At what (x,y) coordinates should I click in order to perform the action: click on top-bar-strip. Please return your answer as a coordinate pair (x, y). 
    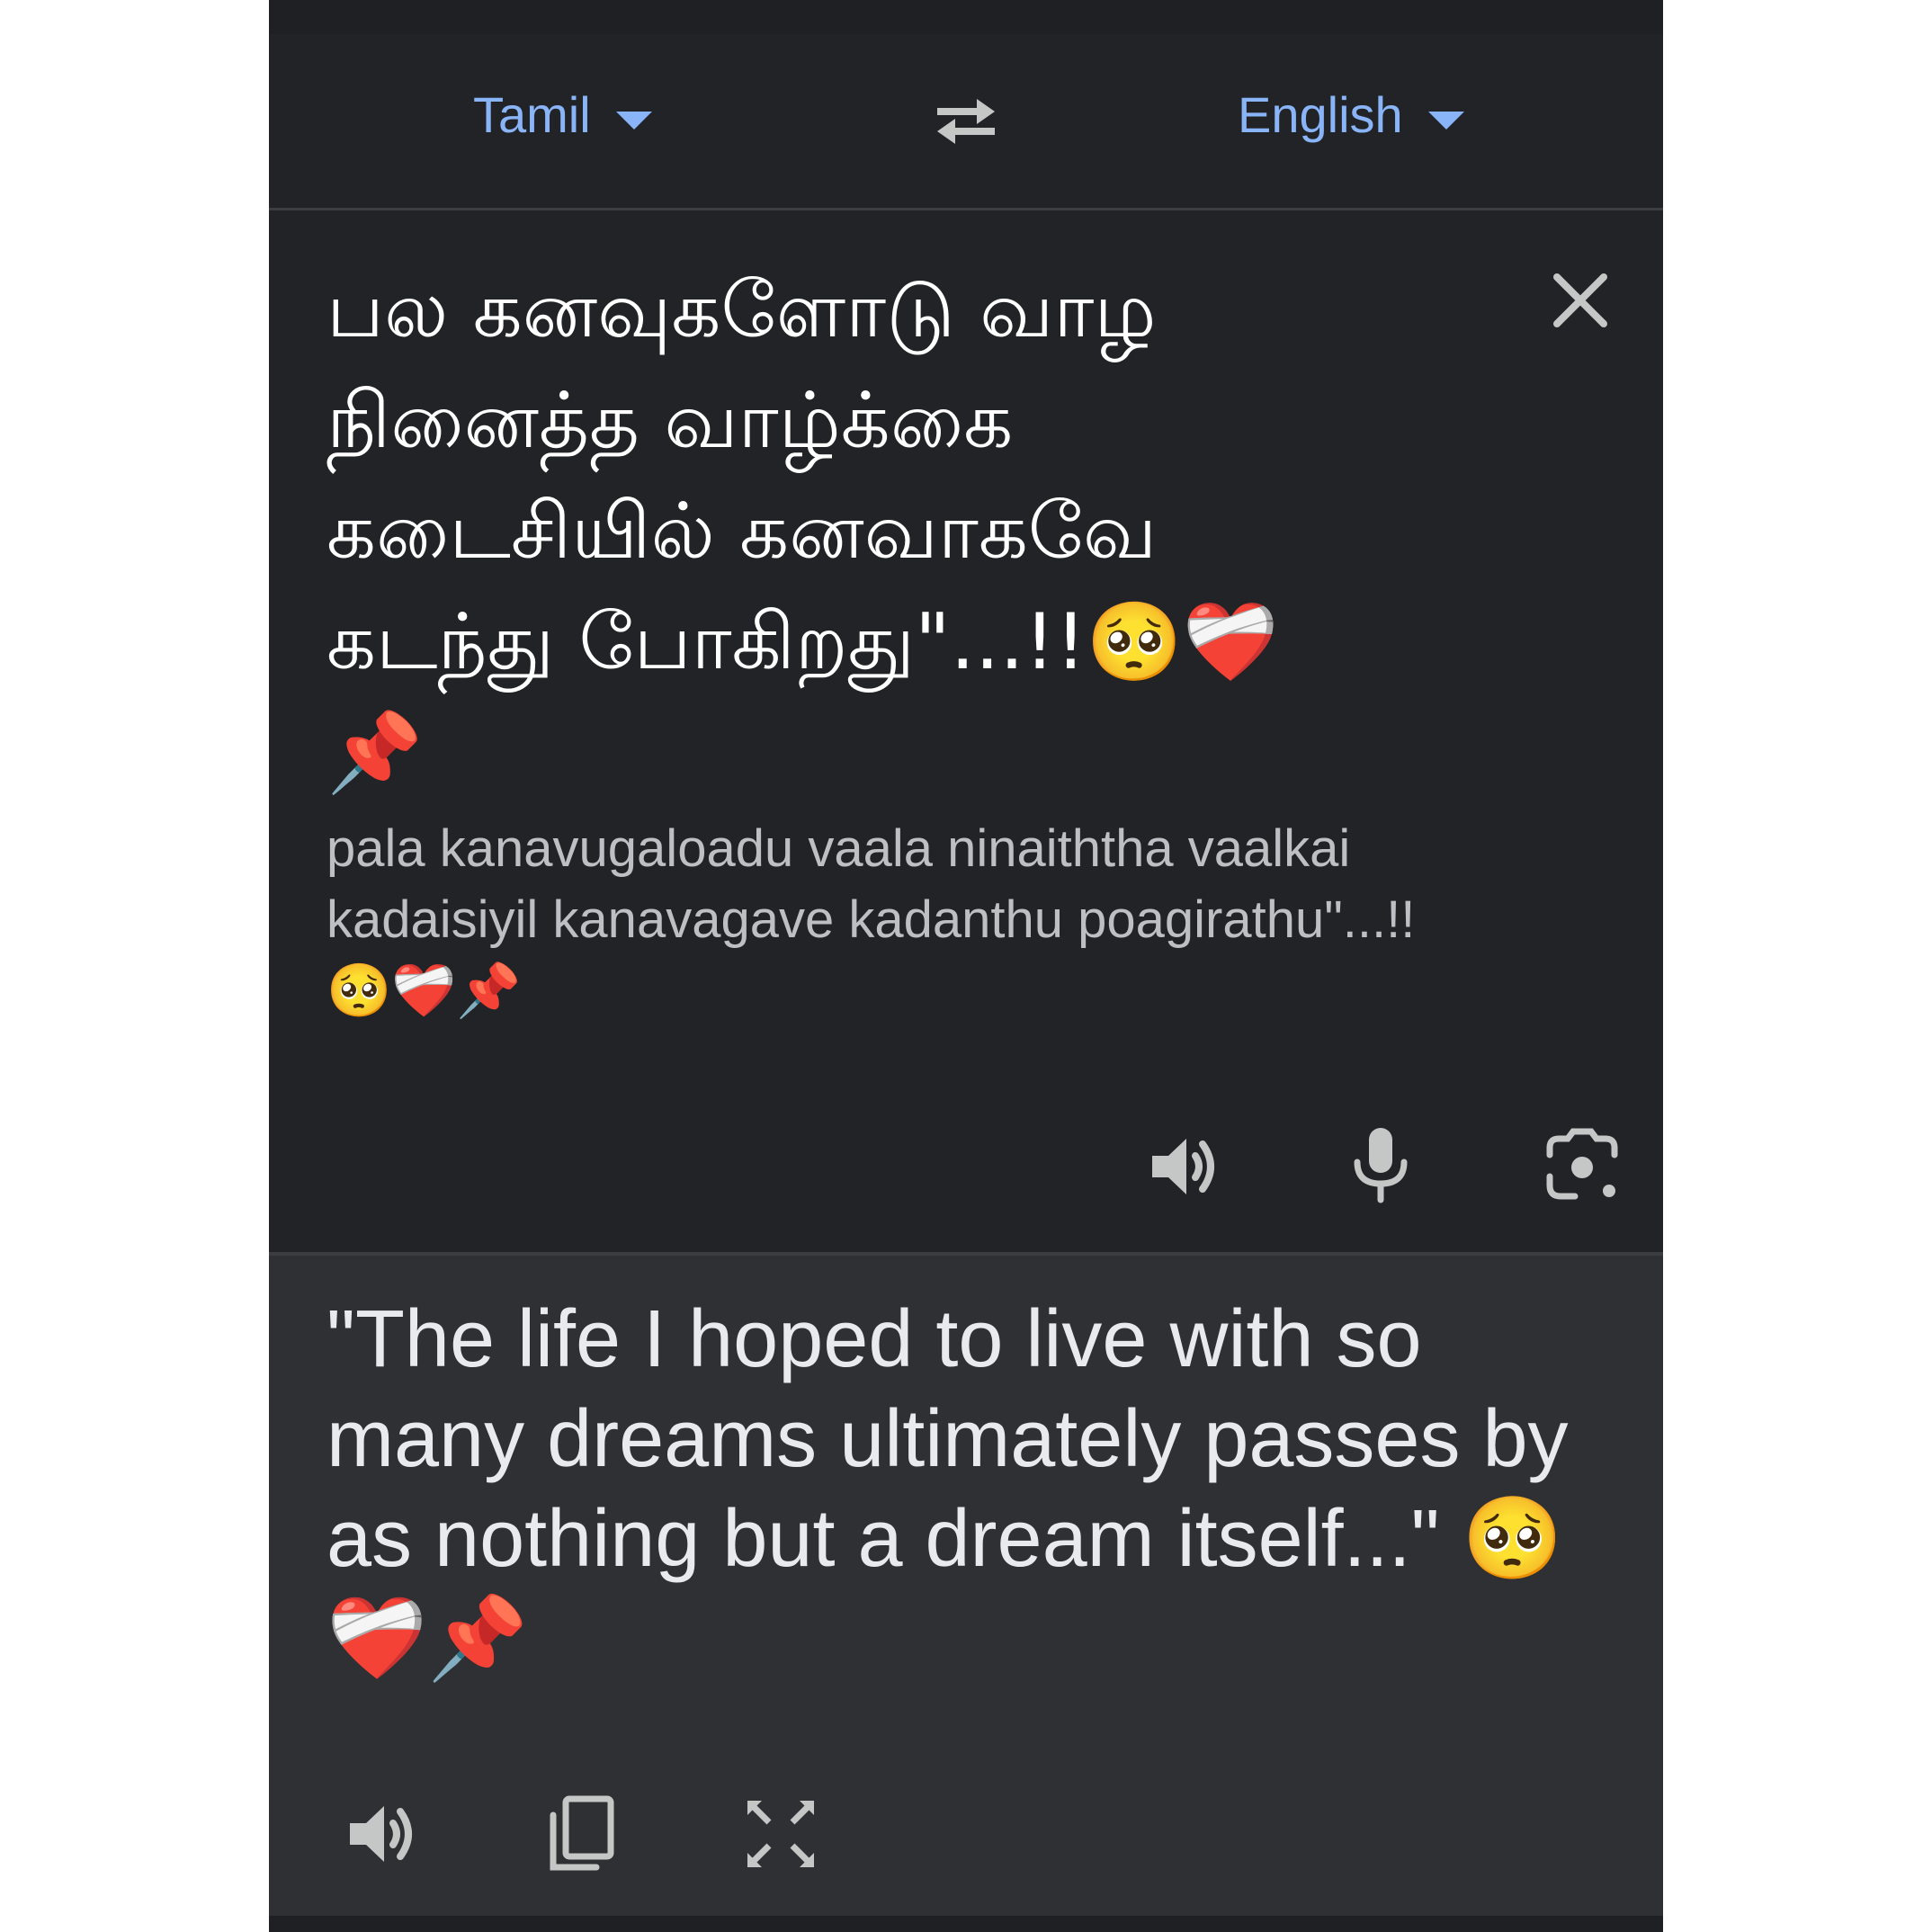
    Looking at the image, I should click on (966, 17).